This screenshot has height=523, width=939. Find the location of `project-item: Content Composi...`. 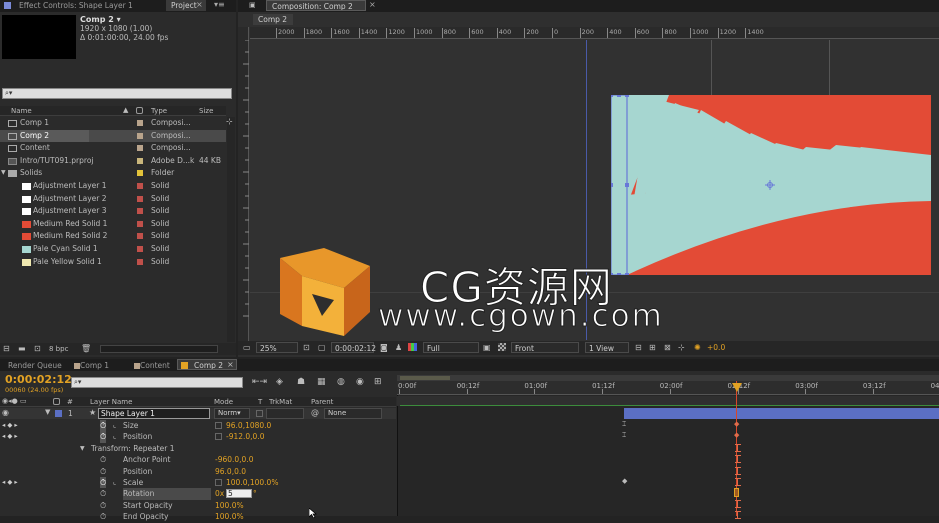

project-item: Content Composi... is located at coordinates (113, 148).